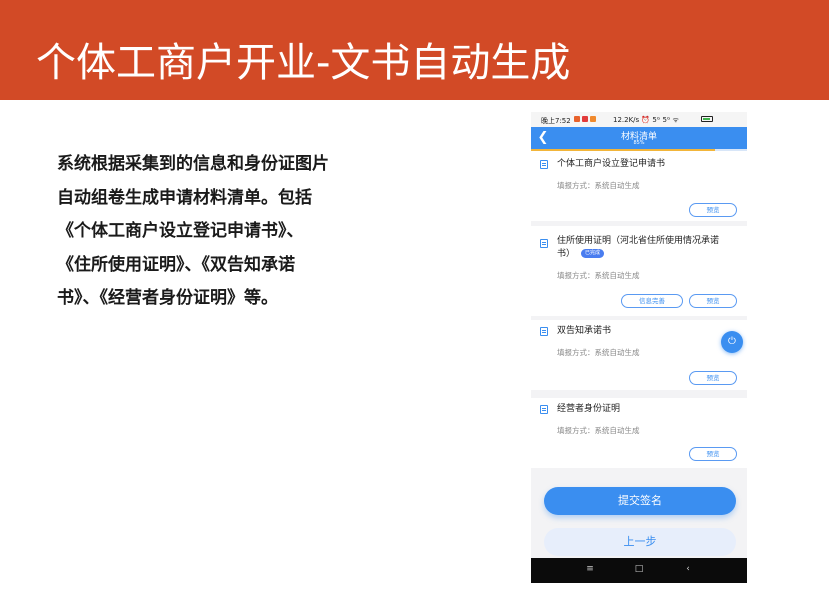 The width and height of the screenshot is (829, 592). What do you see at coordinates (180, 231) in the screenshot?
I see `description-line: 《个体工商户设立登记申请书》、` at bounding box center [180, 231].